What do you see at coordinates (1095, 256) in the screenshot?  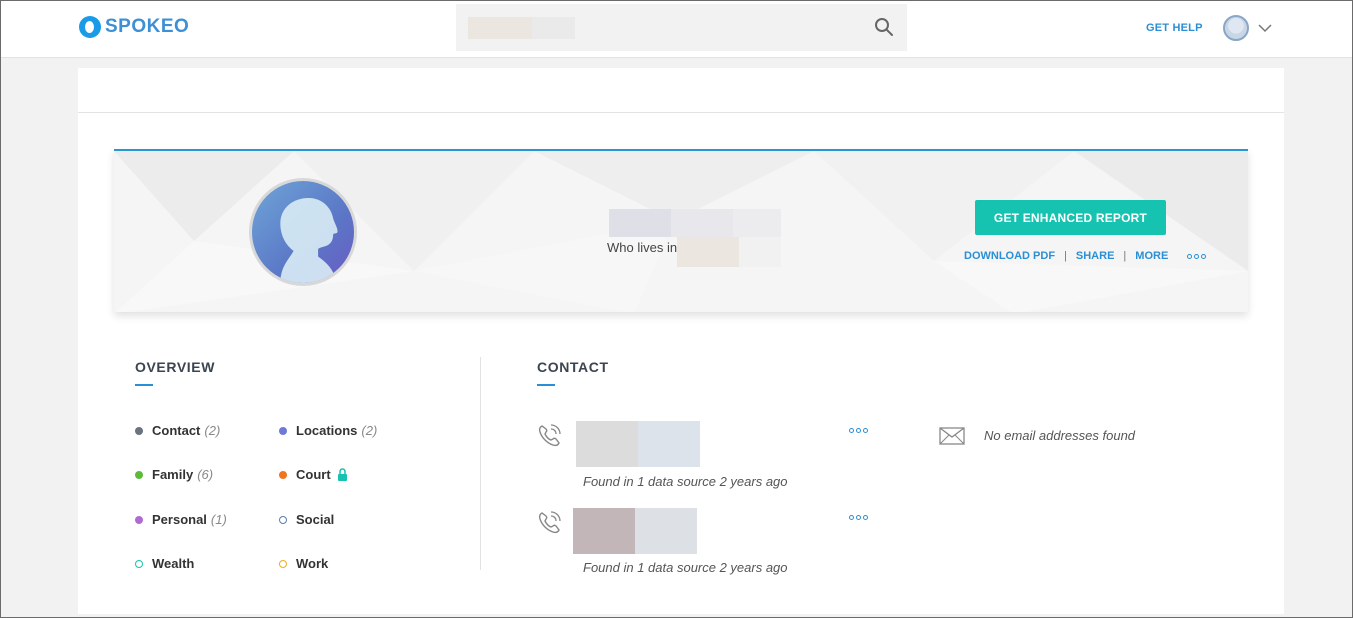 I see `share-link: SHARE` at bounding box center [1095, 256].